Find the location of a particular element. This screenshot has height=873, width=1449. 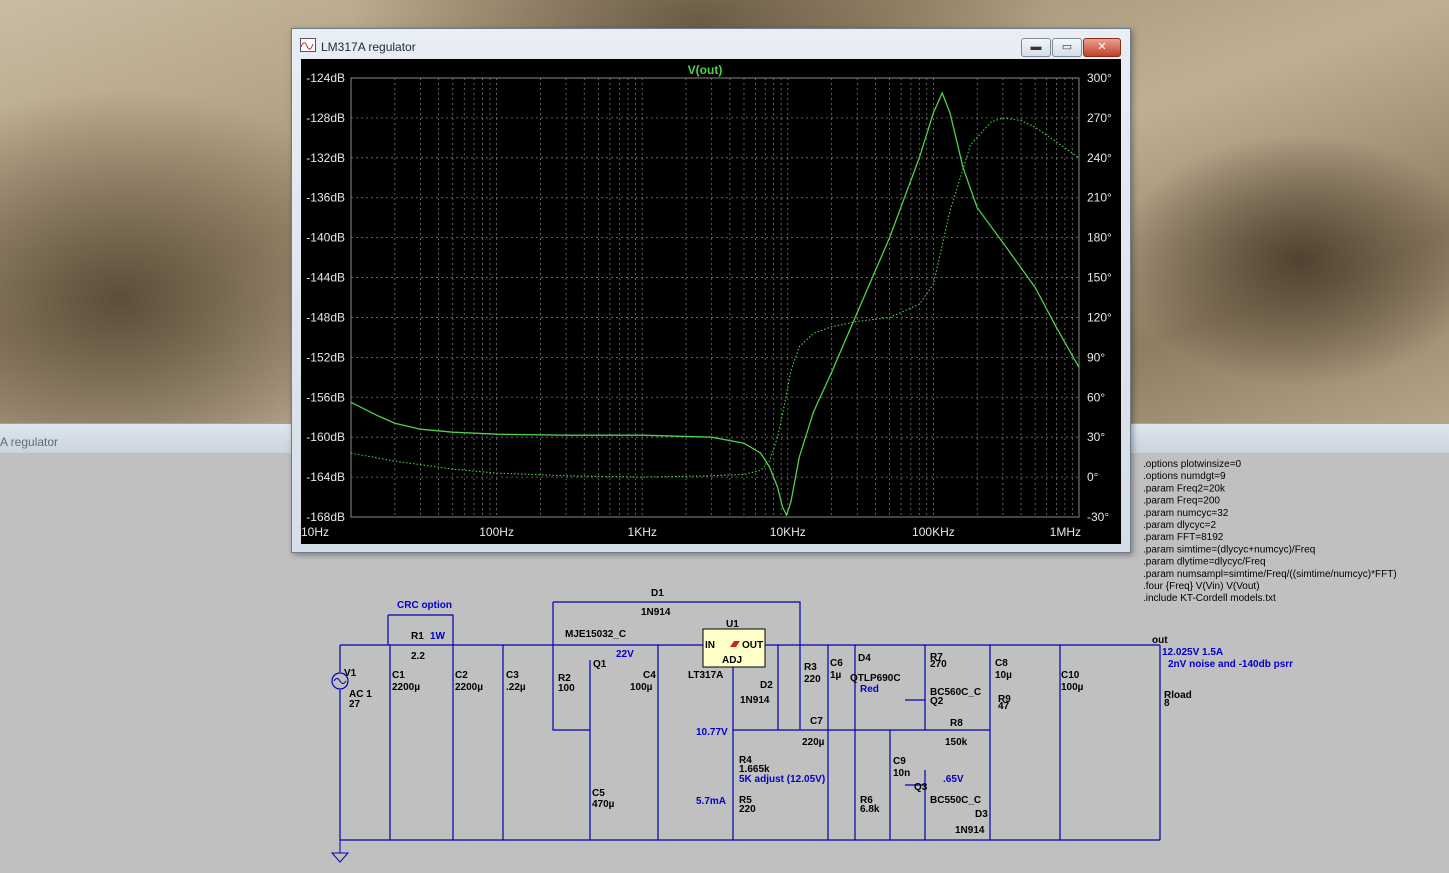

label-R3: R3 is located at coordinates (810, 667).